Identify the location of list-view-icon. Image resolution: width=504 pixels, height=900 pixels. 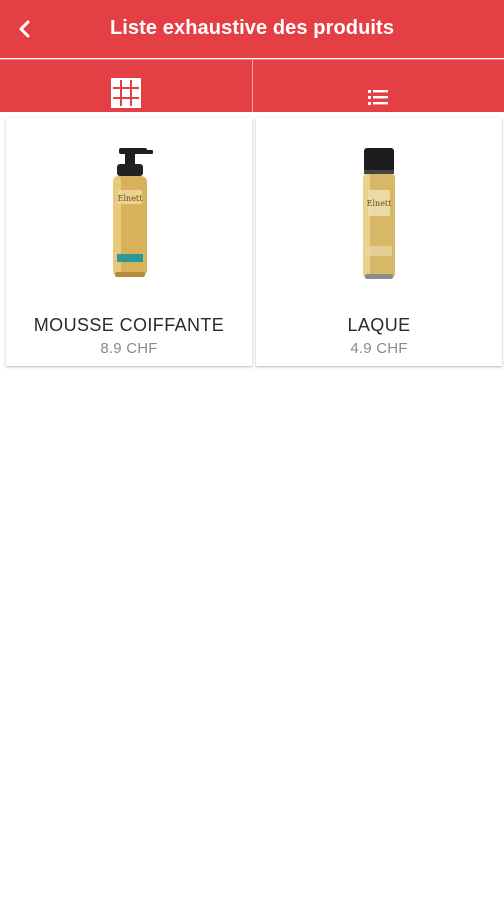
(378, 97).